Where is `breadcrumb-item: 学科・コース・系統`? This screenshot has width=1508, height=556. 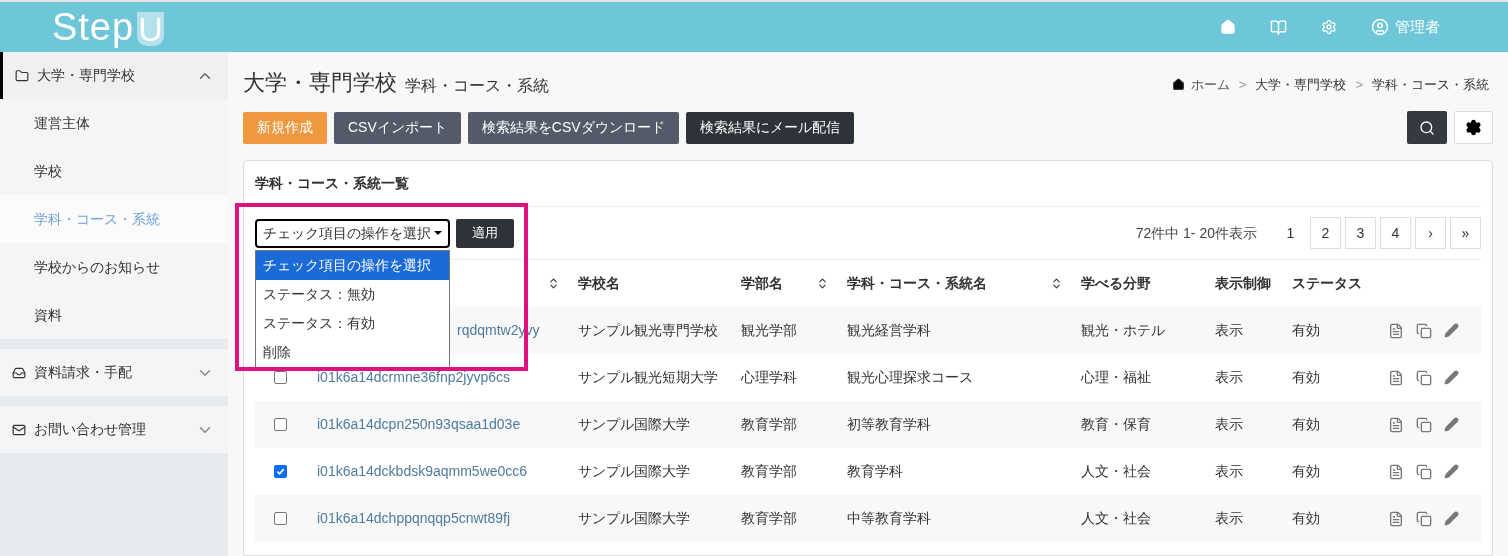
breadcrumb-item: 学科・コース・系統 is located at coordinates (1430, 84).